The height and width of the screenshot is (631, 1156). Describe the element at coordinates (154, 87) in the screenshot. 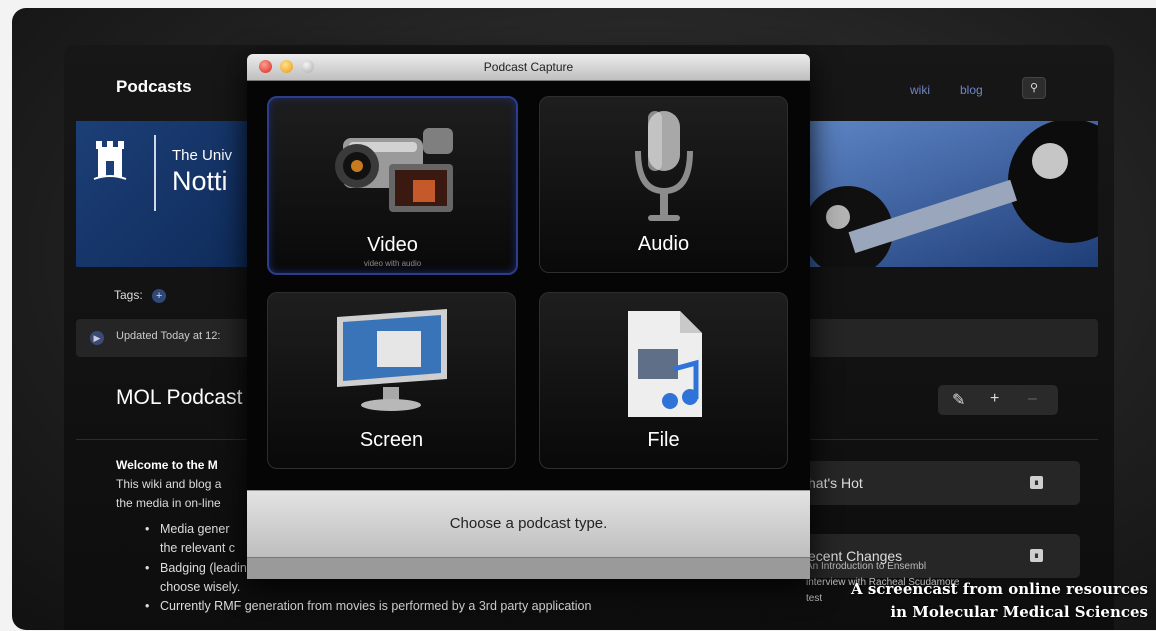

I see `site-title: Podcasts` at that location.